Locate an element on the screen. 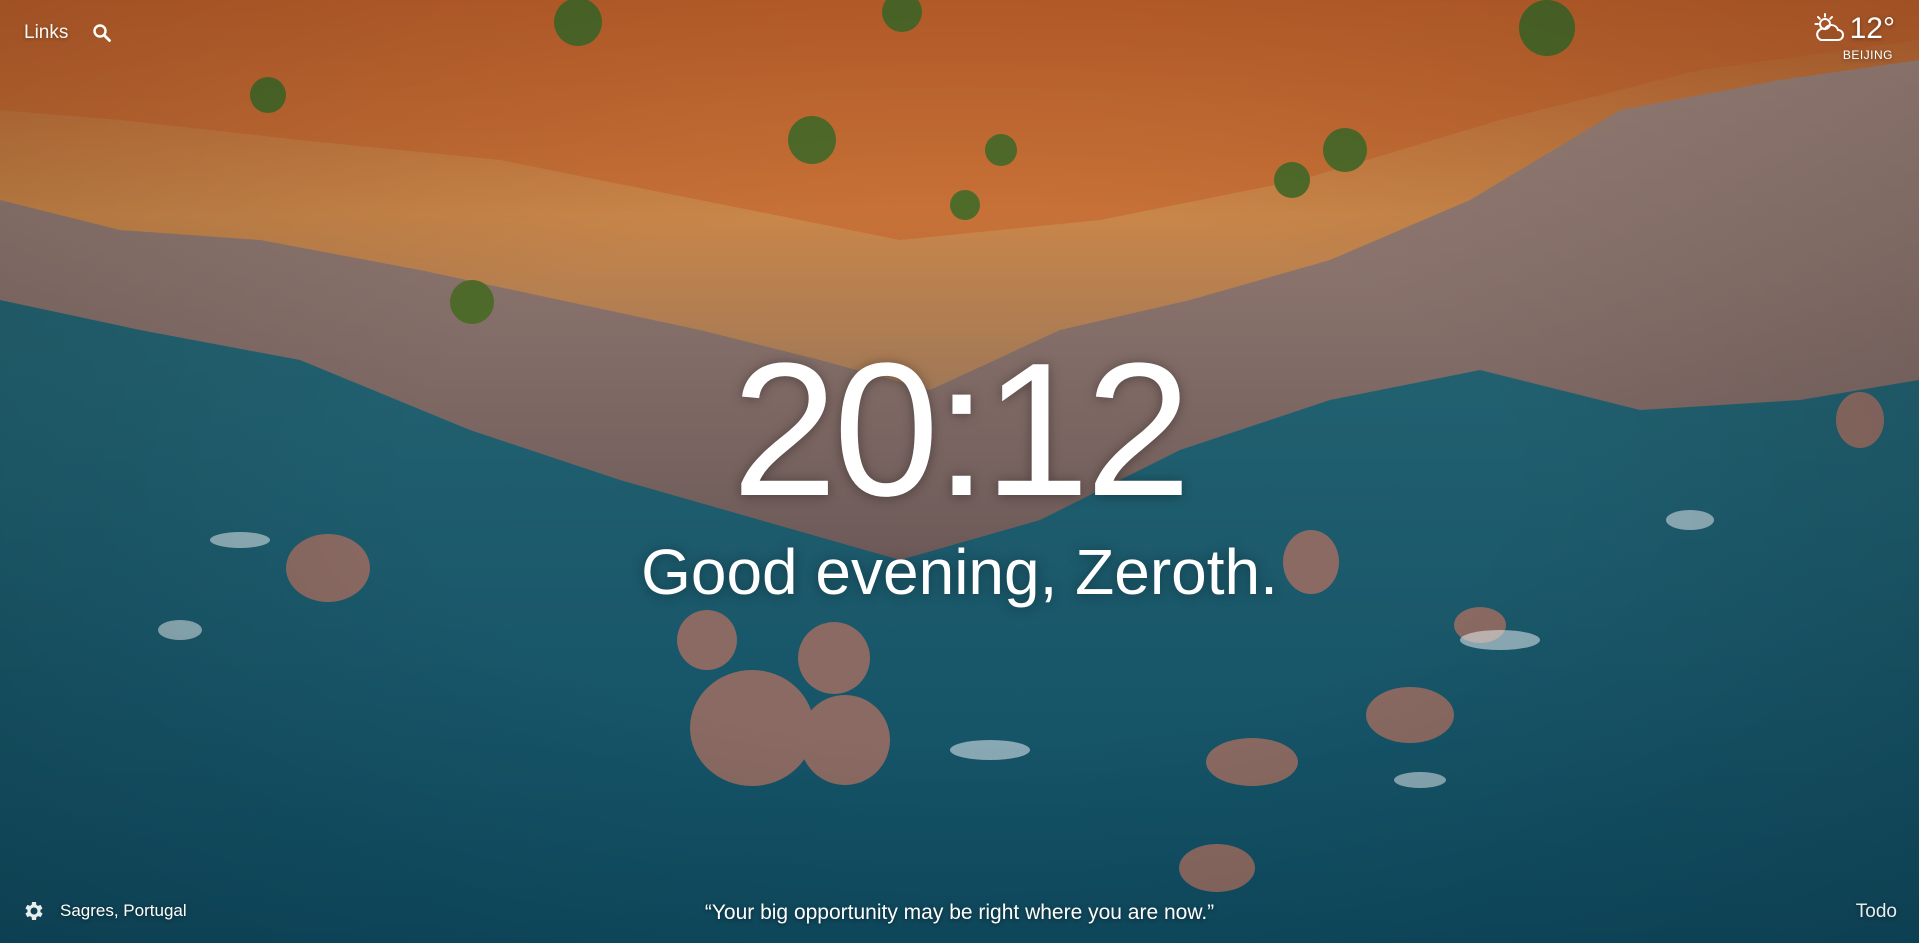 The width and height of the screenshot is (1919, 943). clock-time: 20:12 is located at coordinates (961, 430).